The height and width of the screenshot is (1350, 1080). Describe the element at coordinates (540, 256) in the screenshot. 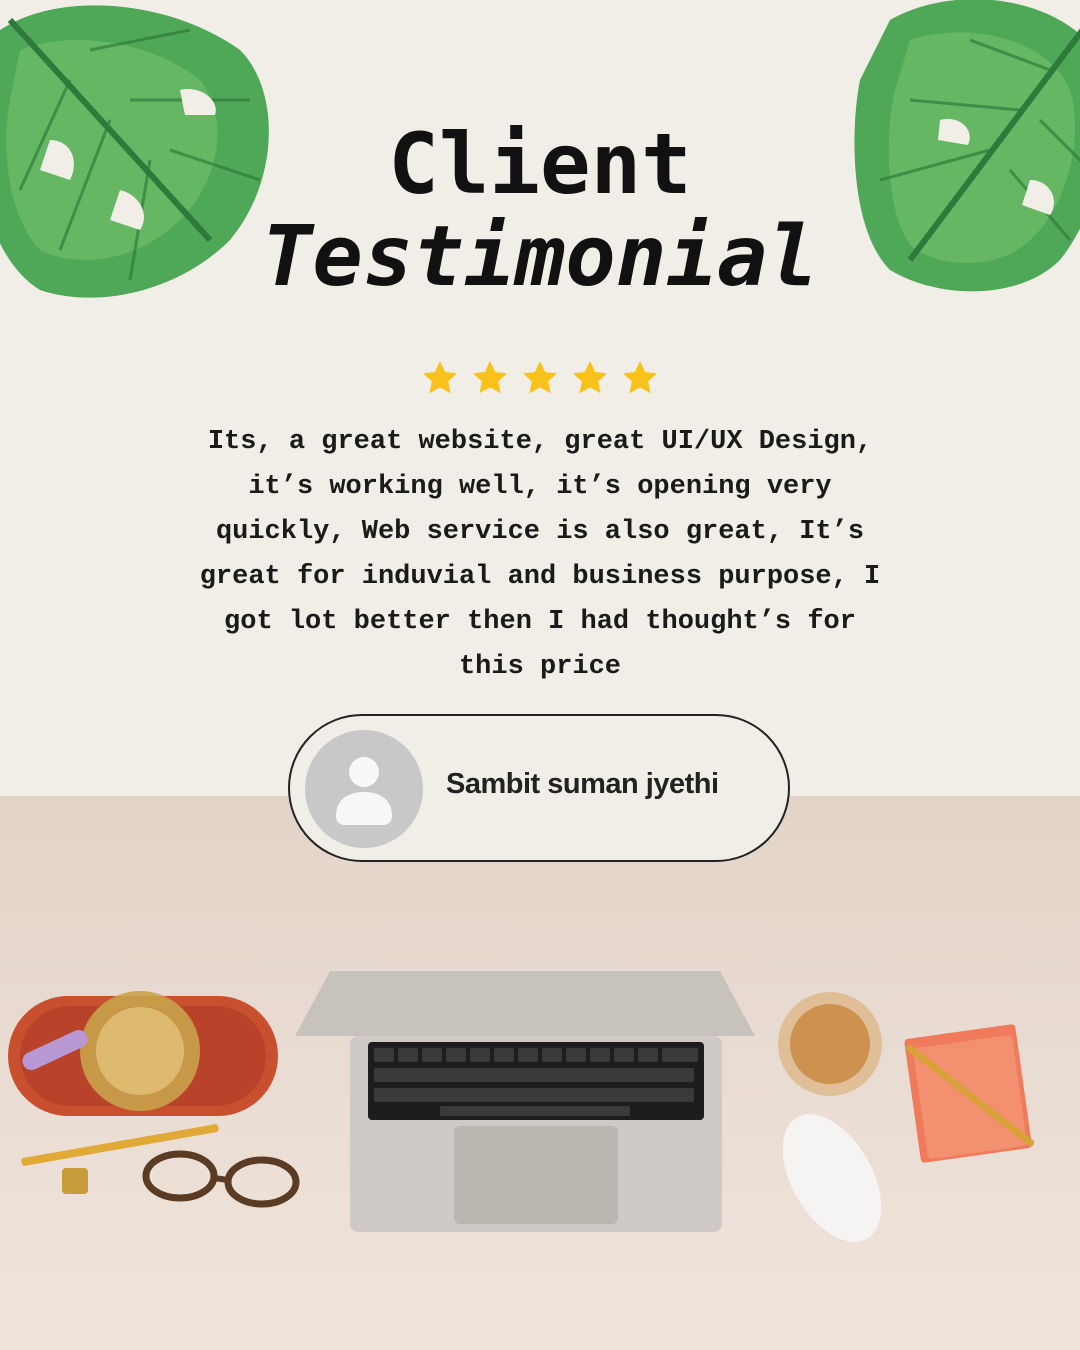

I see `title-line-testimonial: Testimonial` at that location.